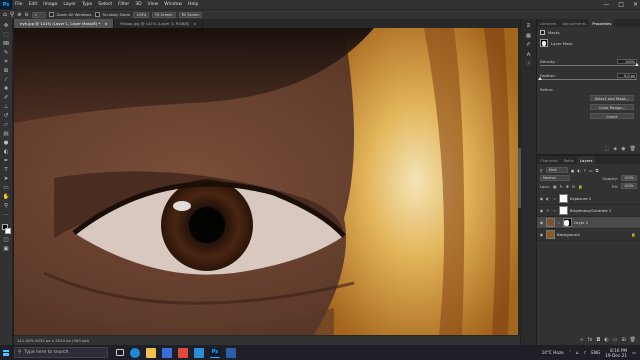 Image resolution: width=640 pixels, height=360 pixels. I want to click on home-icon: ⌂, so click(5, 14).